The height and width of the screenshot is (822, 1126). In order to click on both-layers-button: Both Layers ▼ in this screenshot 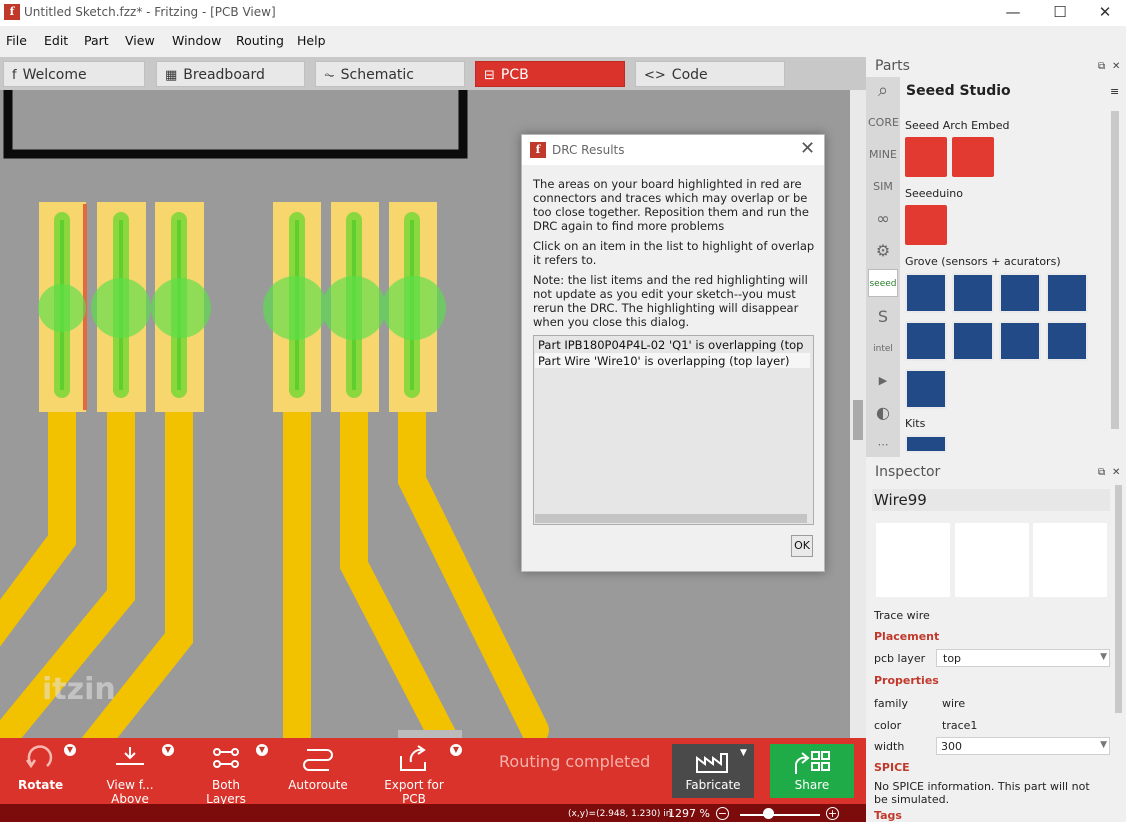, I will do `click(230, 772)`.